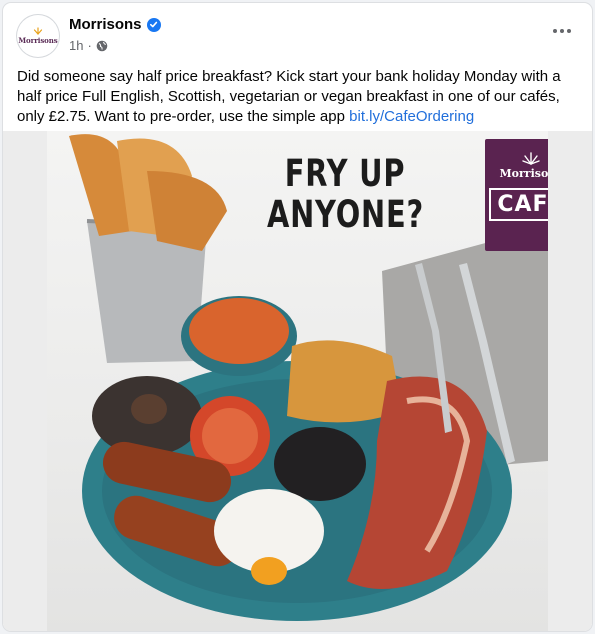 The width and height of the screenshot is (595, 634). What do you see at coordinates (38, 40) in the screenshot?
I see `avatar-brand-text: Morrisons` at bounding box center [38, 40].